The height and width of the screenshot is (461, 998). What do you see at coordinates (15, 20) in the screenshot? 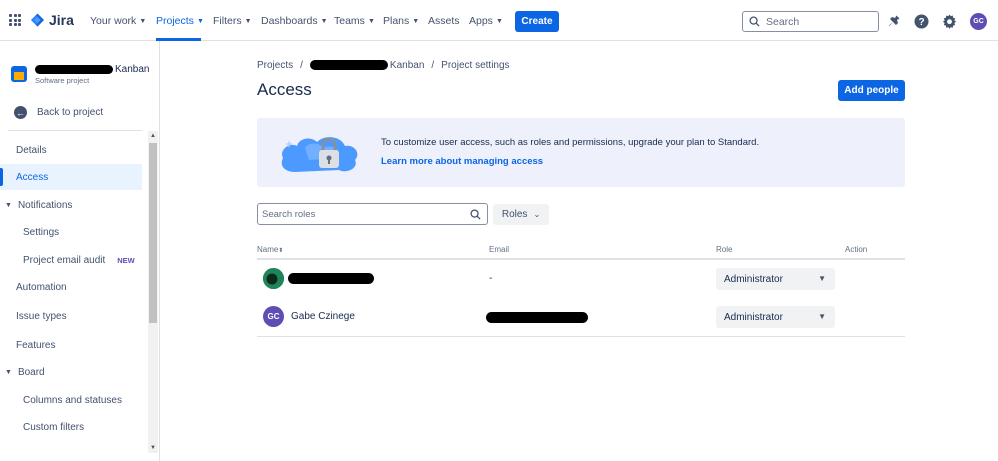
I see `apps-grid-icon` at bounding box center [15, 20].